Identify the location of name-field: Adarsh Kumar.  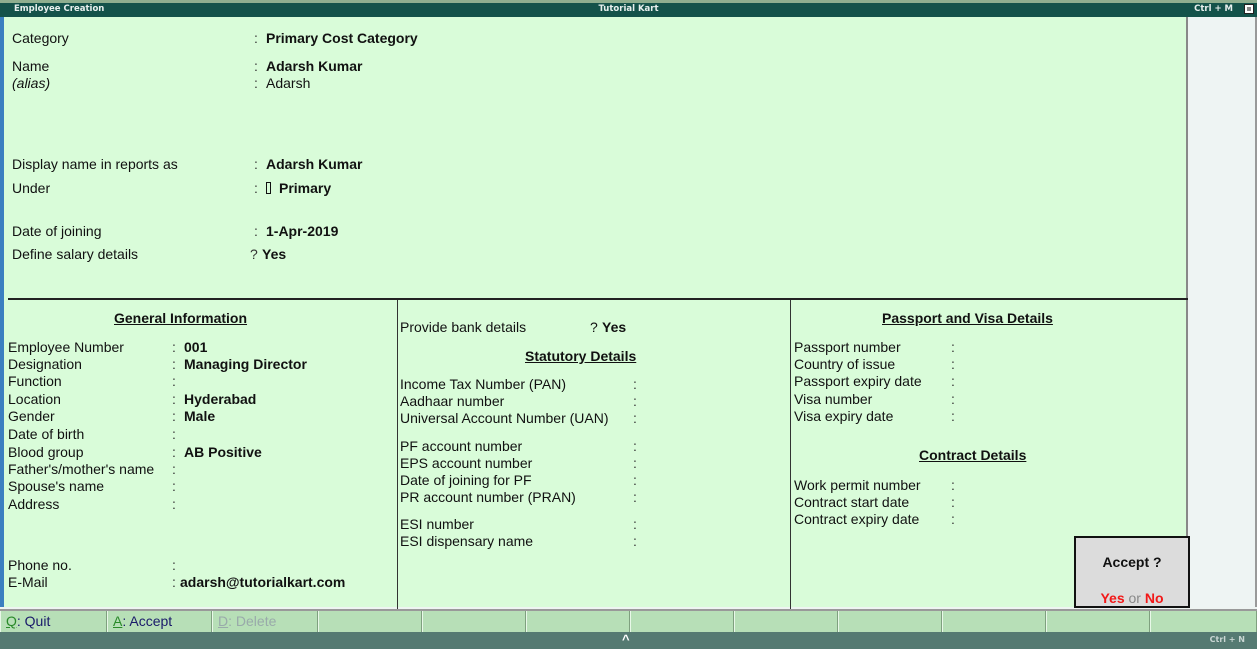
(314, 66).